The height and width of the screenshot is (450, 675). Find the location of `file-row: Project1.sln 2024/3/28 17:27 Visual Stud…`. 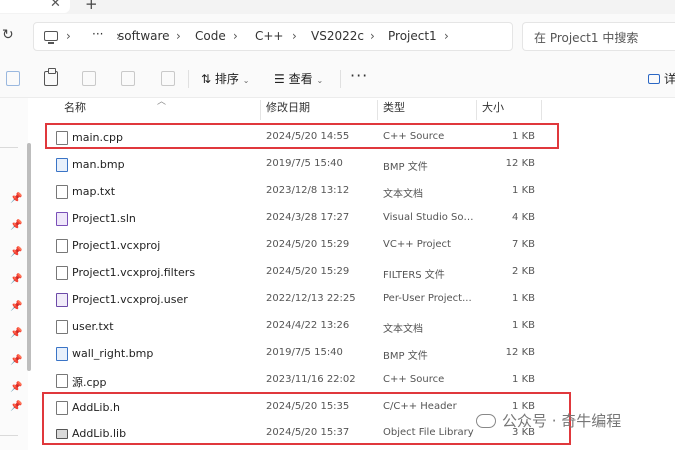

file-row: Project1.sln 2024/3/28 17:27 Visual Stud… is located at coordinates (305, 218).